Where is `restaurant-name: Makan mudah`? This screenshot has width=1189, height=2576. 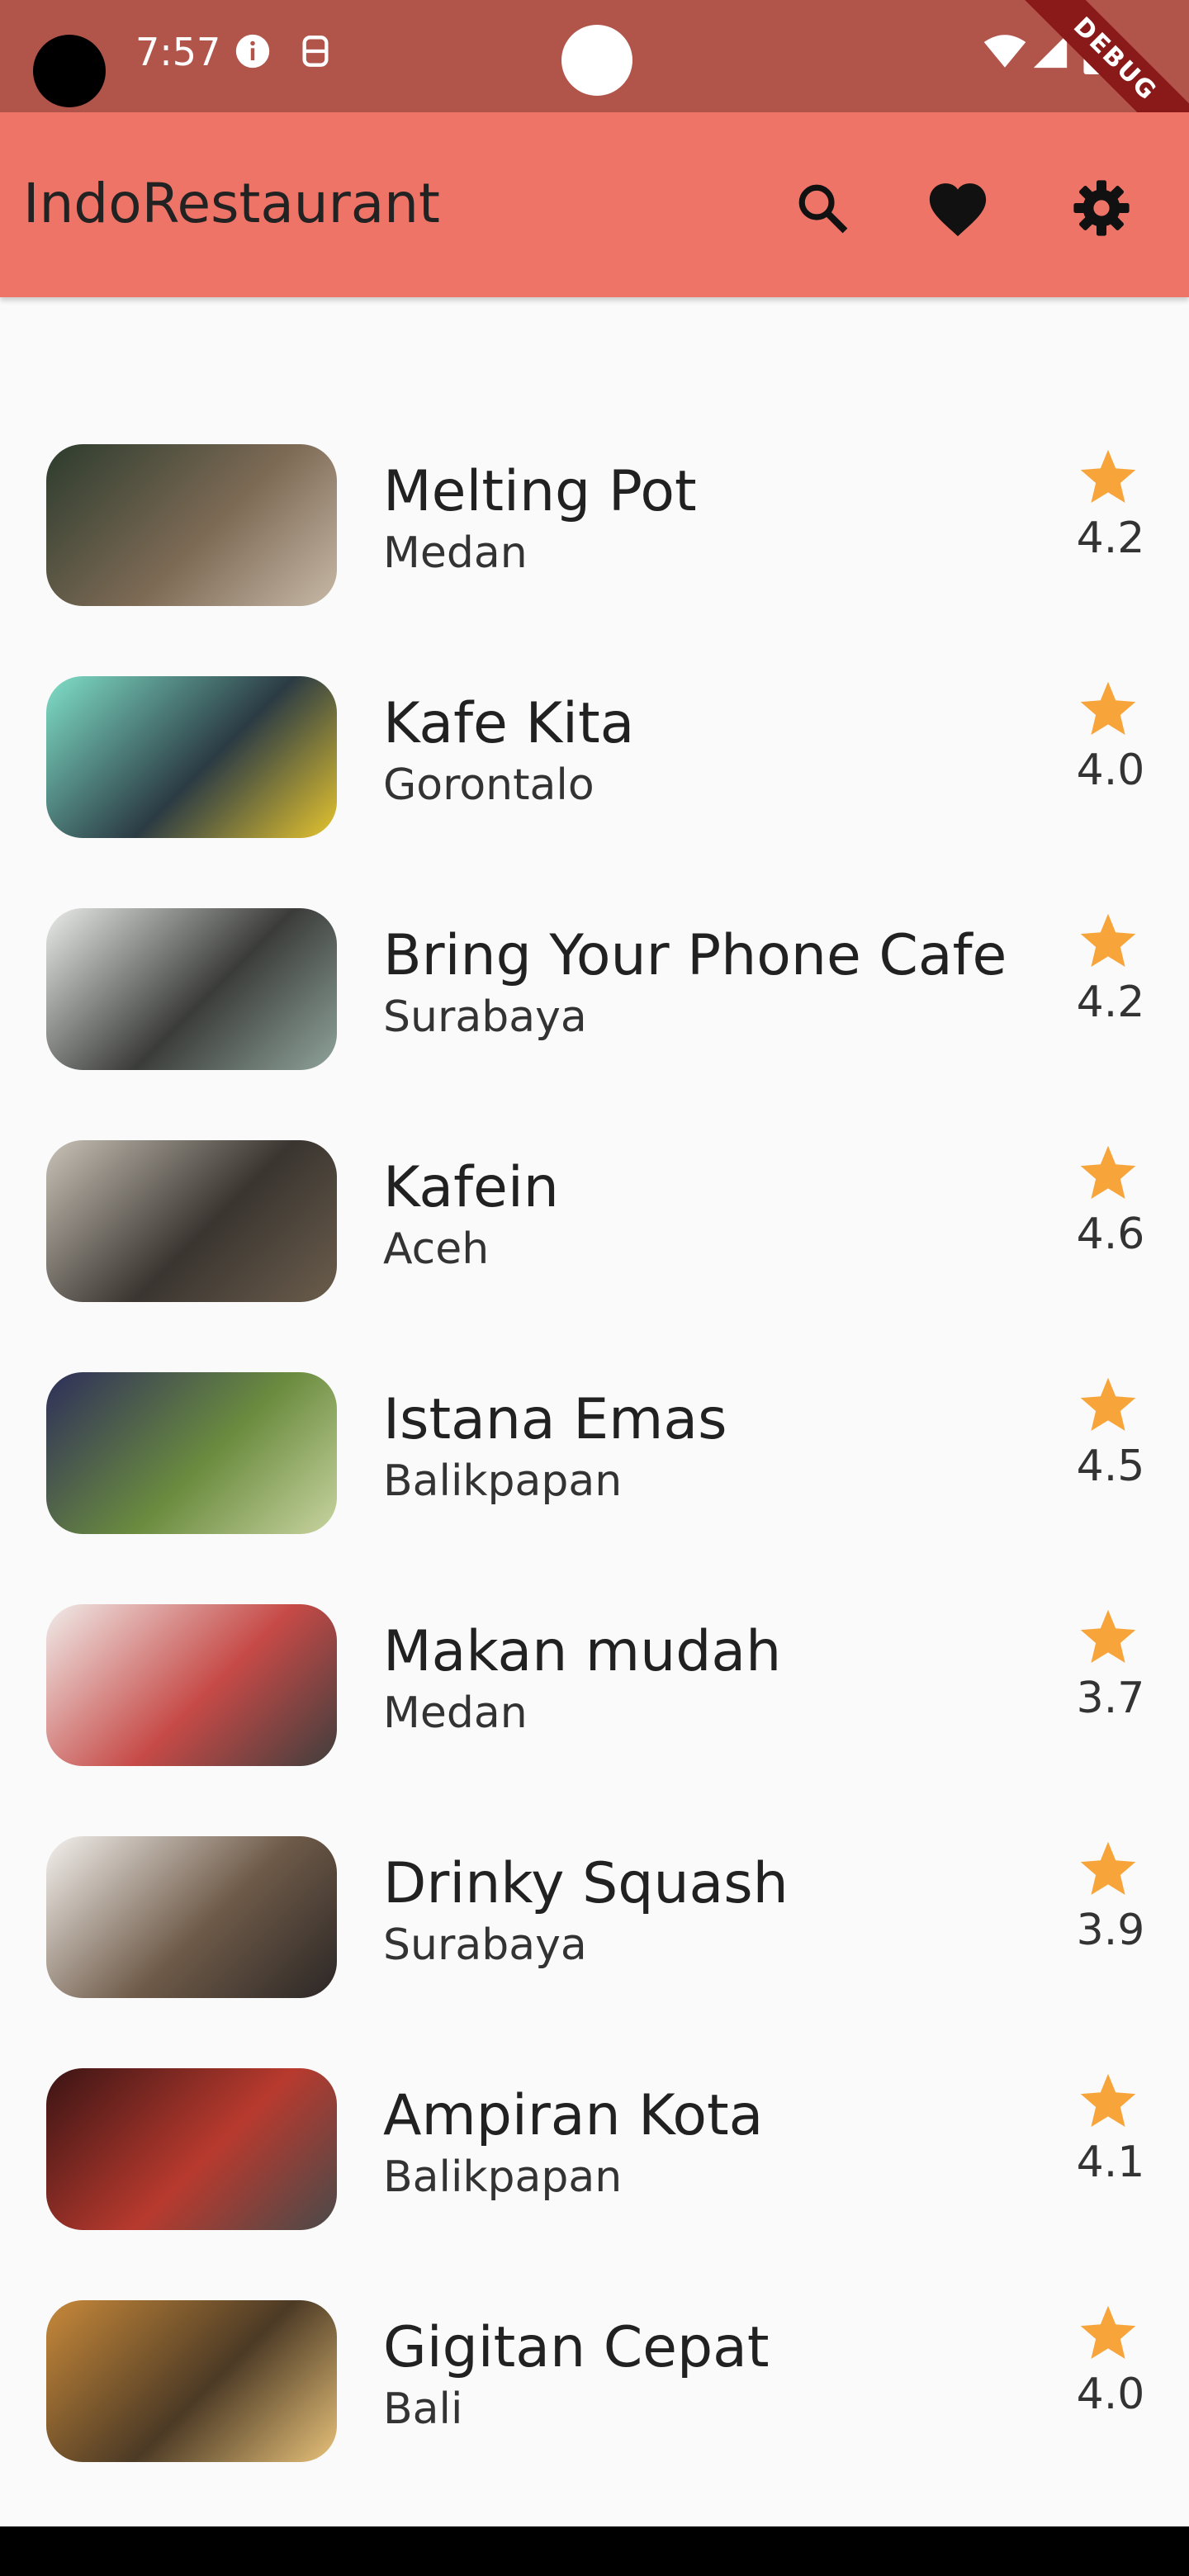 restaurant-name: Makan mudah is located at coordinates (582, 1651).